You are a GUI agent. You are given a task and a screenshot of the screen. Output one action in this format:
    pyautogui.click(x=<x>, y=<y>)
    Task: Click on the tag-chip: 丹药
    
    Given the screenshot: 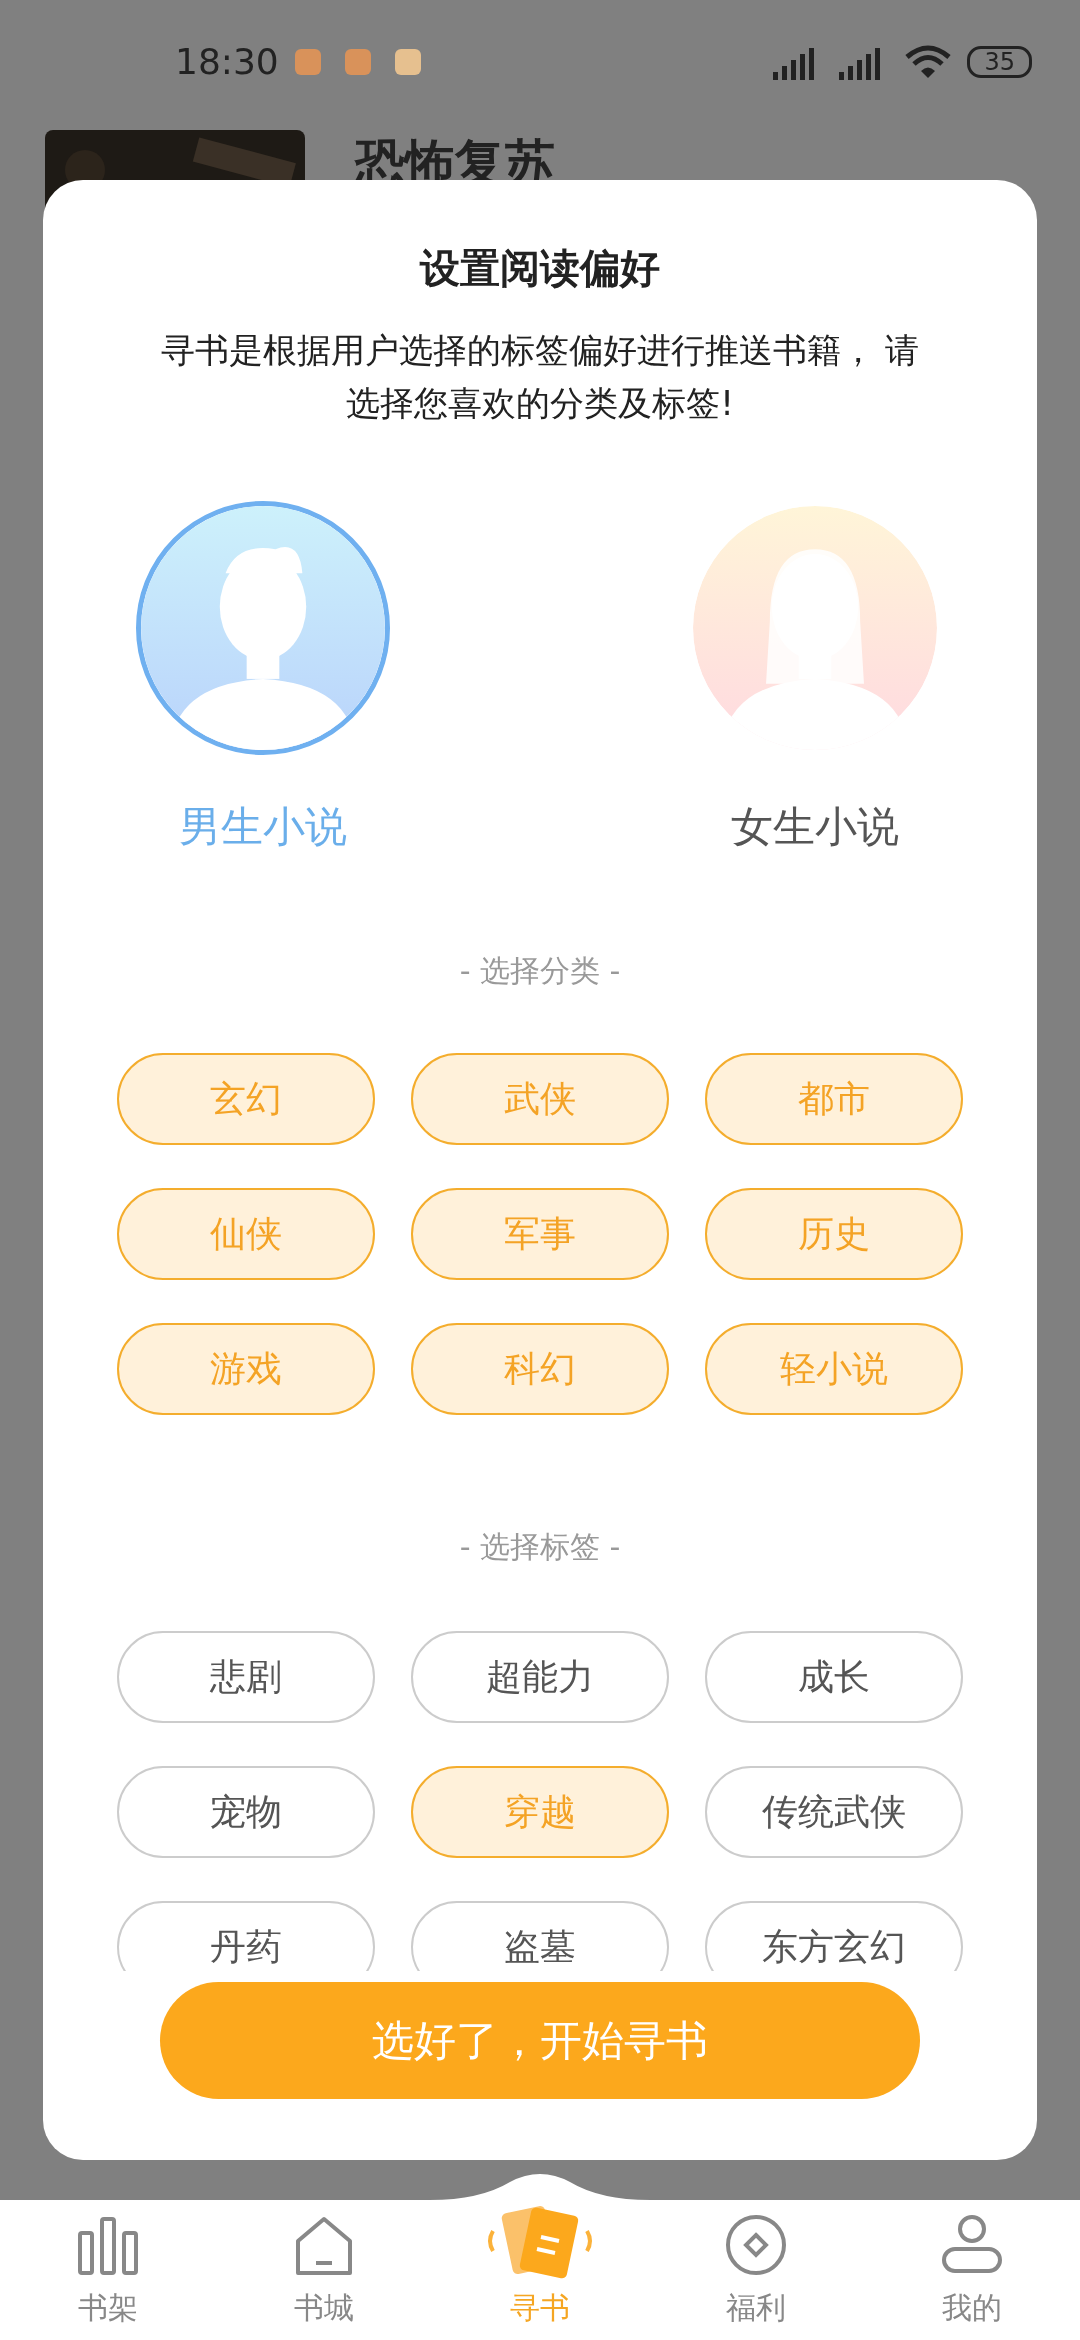 What is the action you would take?
    pyautogui.click(x=246, y=1936)
    